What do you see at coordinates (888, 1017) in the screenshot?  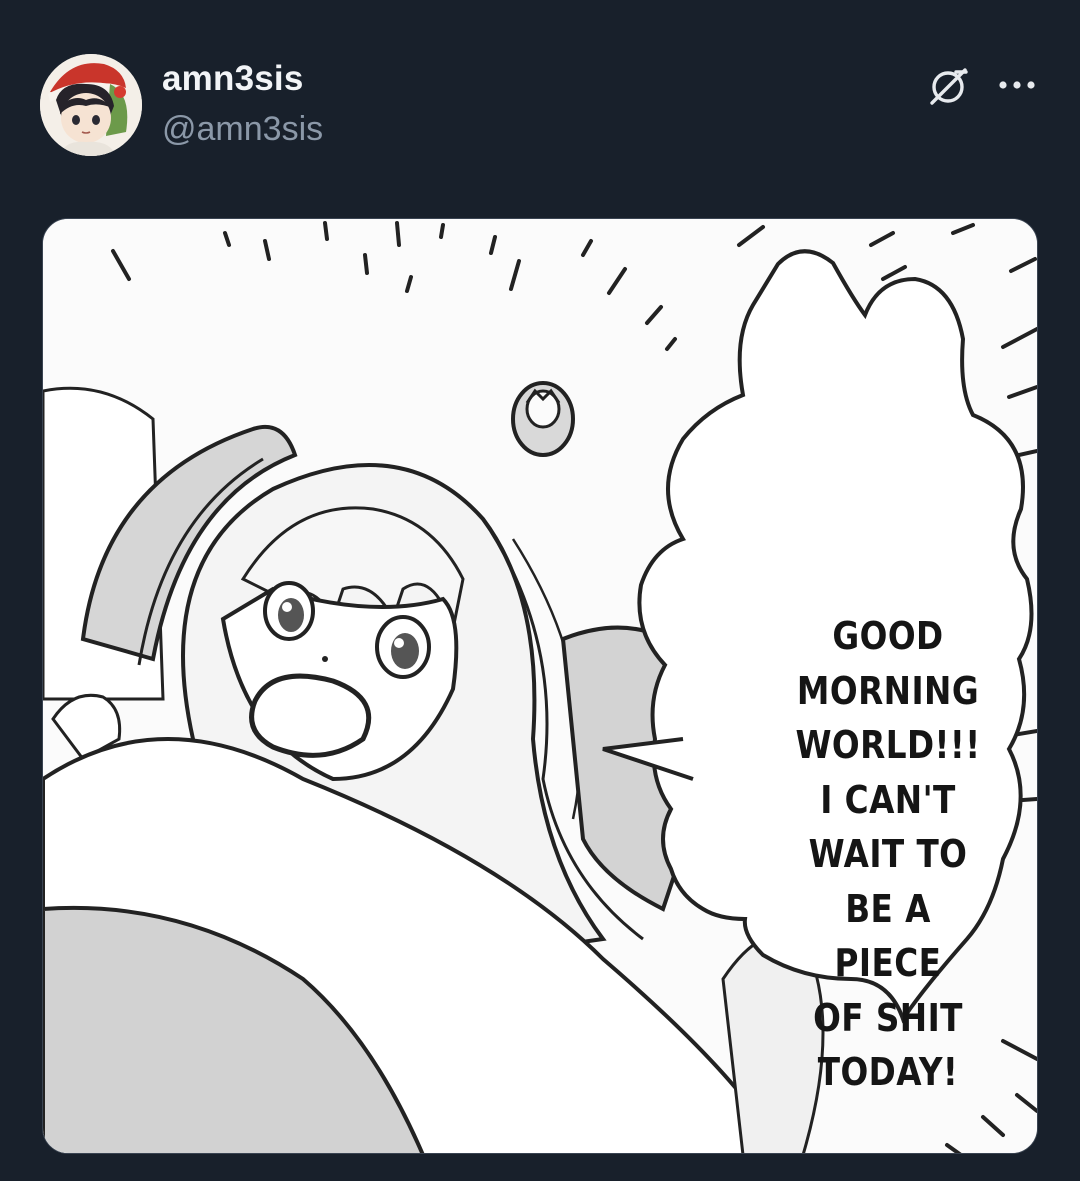 I see `speech-line: OF SHIT` at bounding box center [888, 1017].